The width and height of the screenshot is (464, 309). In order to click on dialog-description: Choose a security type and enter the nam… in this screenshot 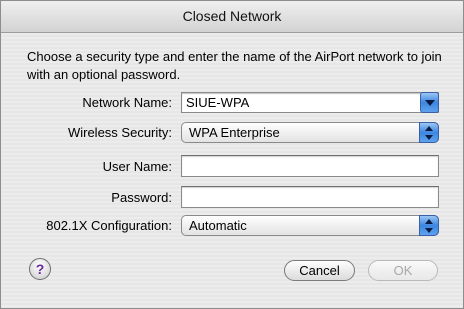, I will do `click(234, 65)`.